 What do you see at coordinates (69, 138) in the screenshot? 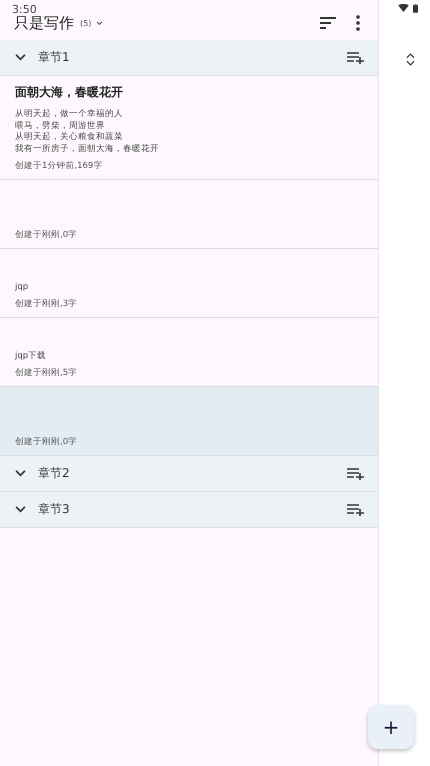
I see `note-line: 从明天起，关心粮食和蔬菜` at bounding box center [69, 138].